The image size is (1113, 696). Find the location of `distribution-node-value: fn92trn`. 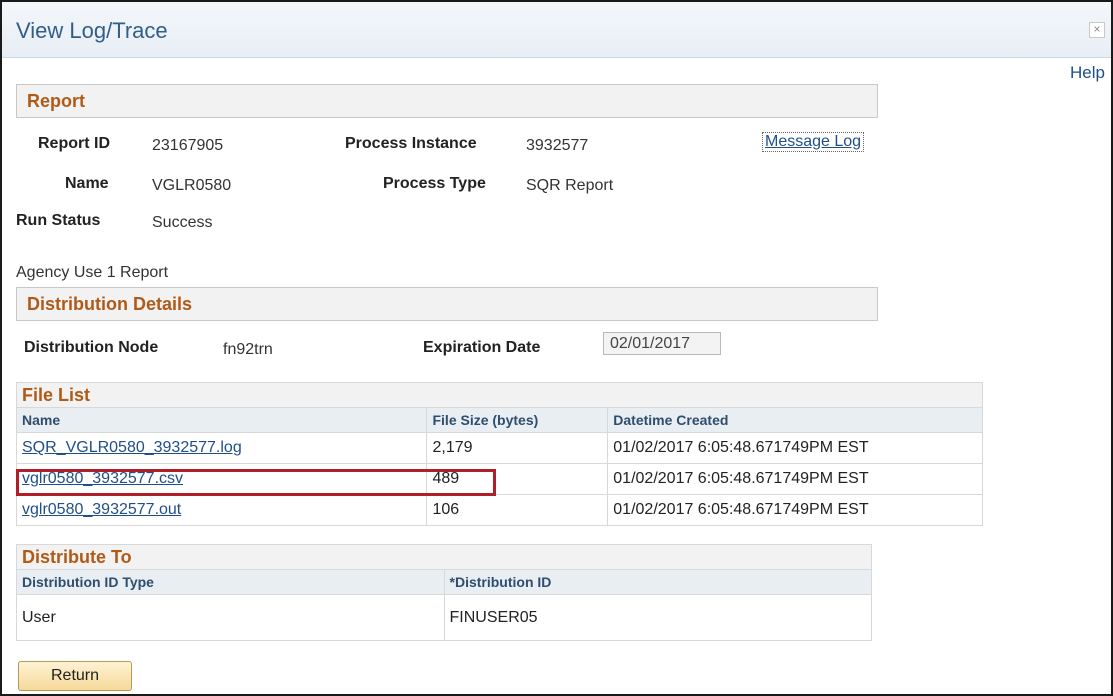

distribution-node-value: fn92trn is located at coordinates (248, 349).